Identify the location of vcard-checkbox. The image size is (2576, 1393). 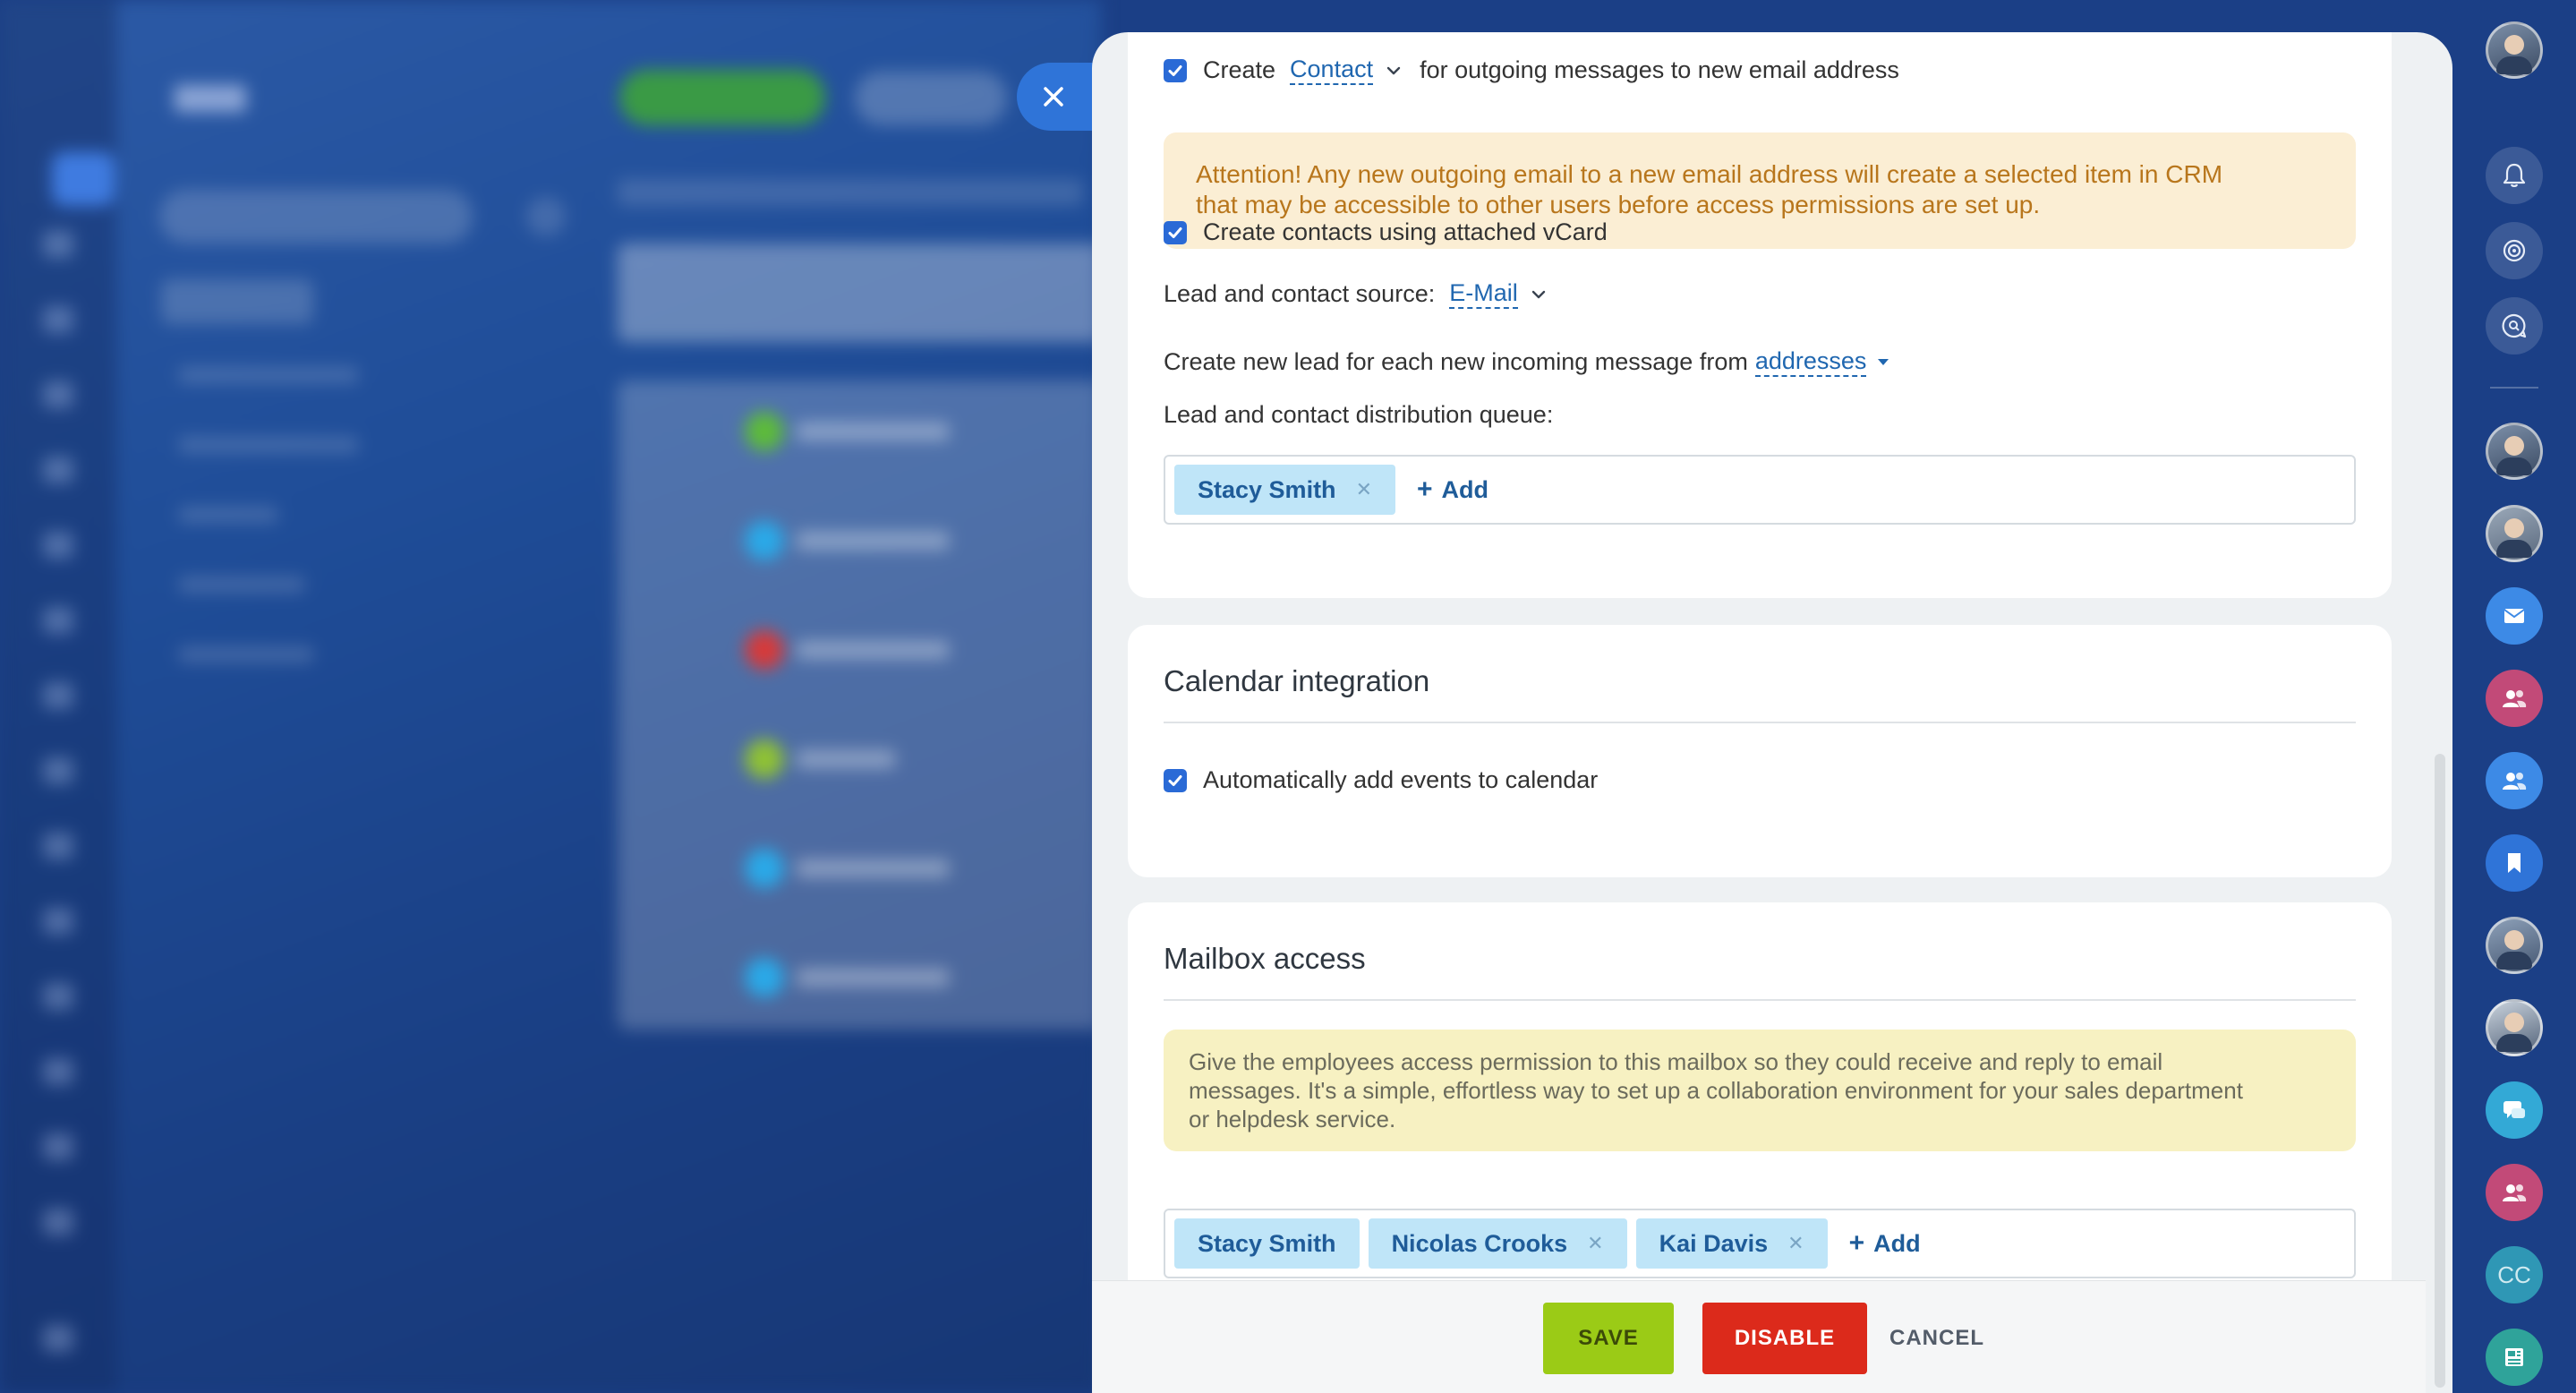
(1175, 232).